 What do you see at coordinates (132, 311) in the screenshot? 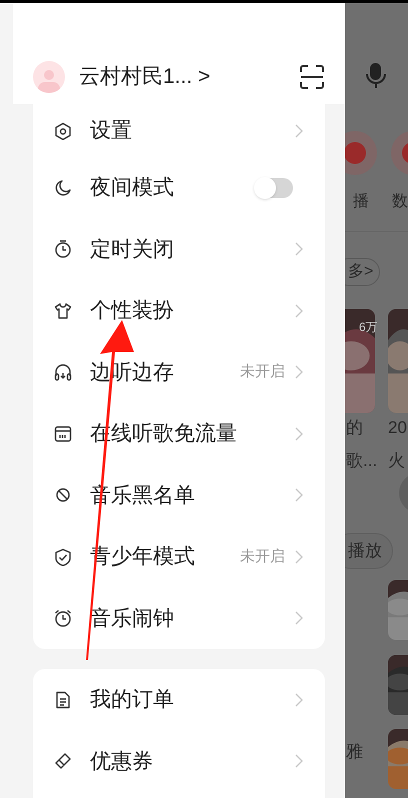
I see `menu-label: 个性装扮` at bounding box center [132, 311].